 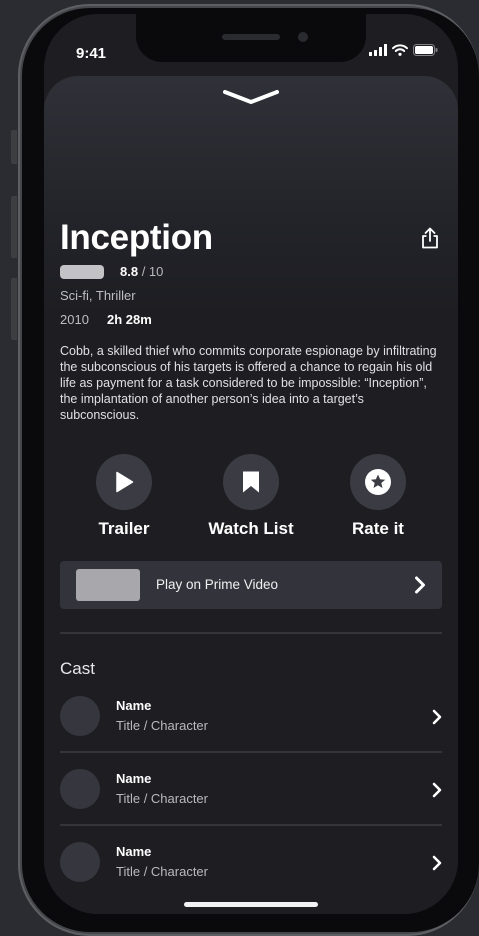 I want to click on wifi-icon, so click(x=400, y=50).